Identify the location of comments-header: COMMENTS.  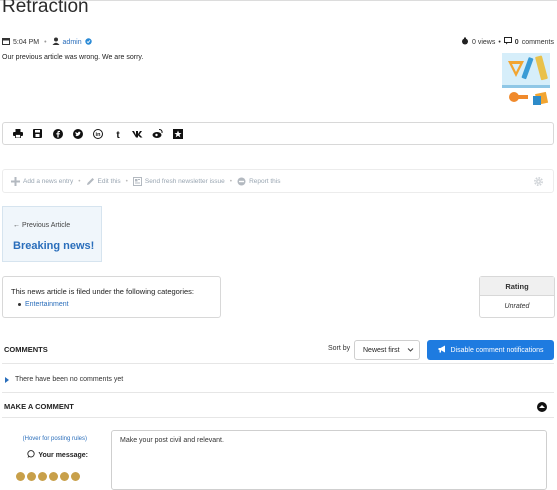
(26, 349).